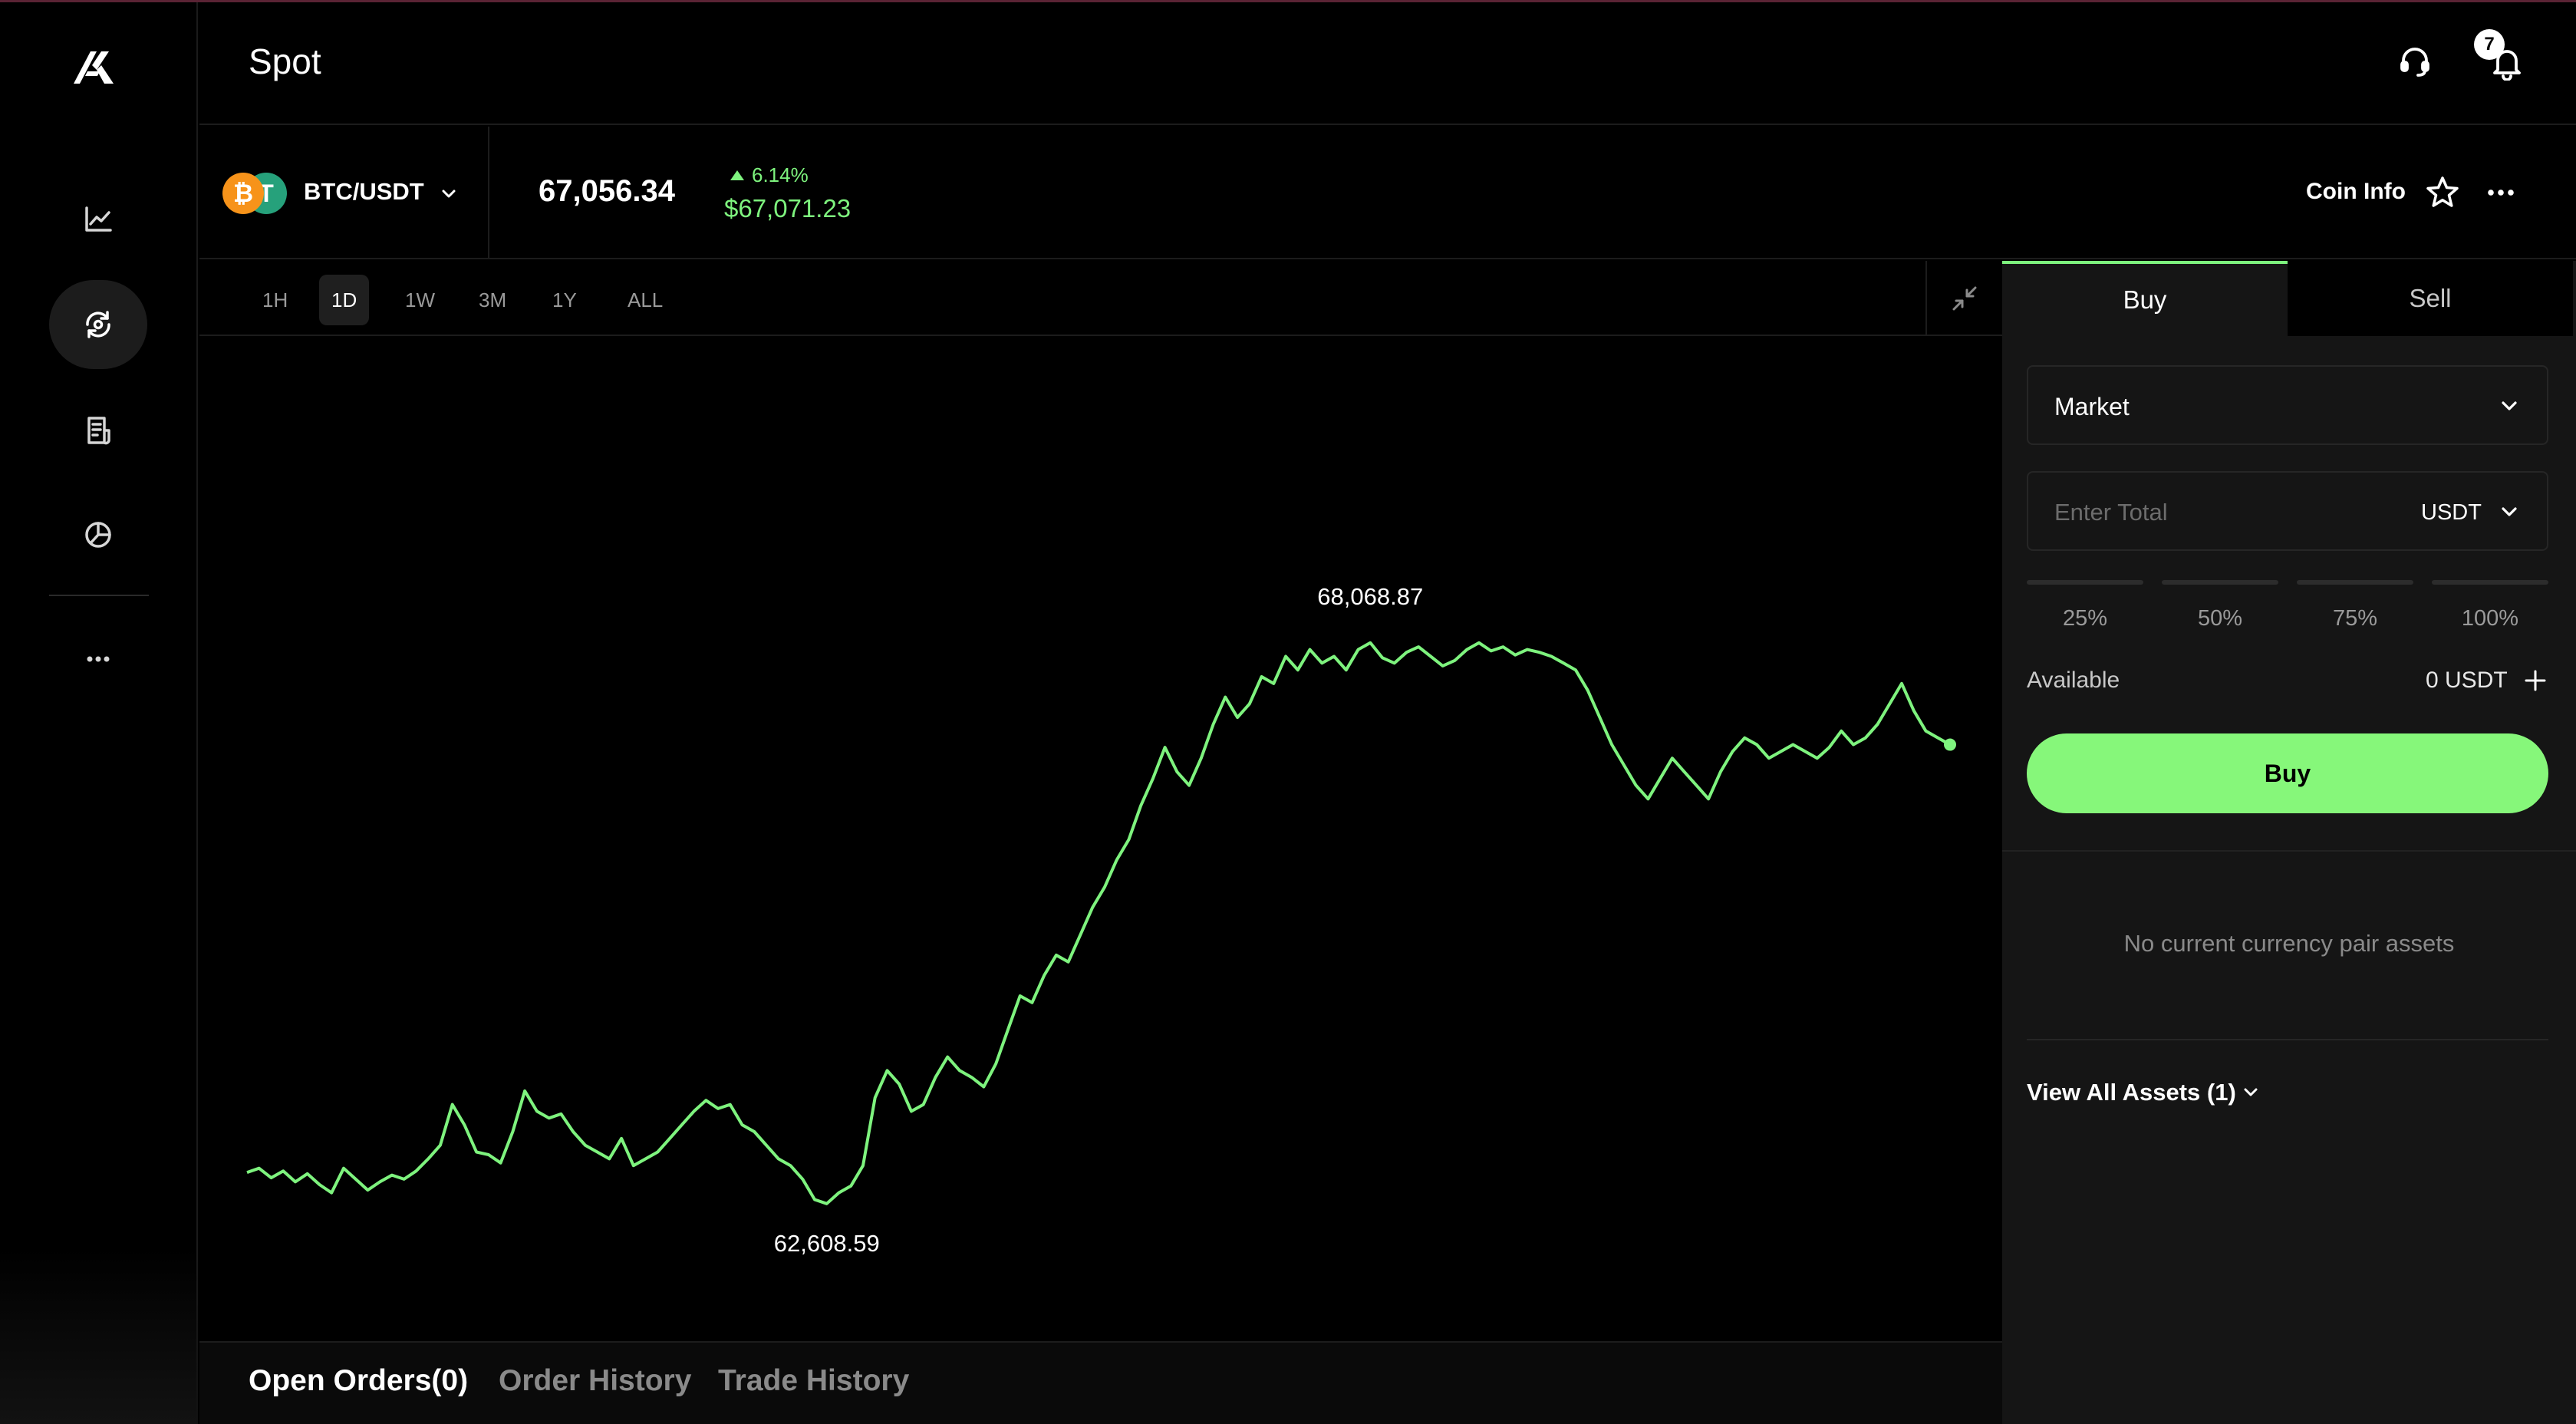  What do you see at coordinates (358, 1381) in the screenshot?
I see `tab-open-orders: Open Orders(0)` at bounding box center [358, 1381].